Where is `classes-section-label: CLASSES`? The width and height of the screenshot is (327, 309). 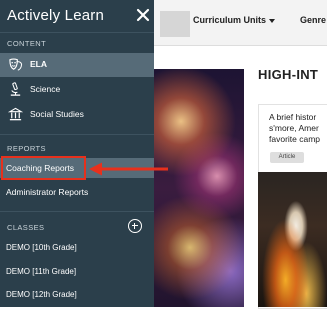
classes-section-label: CLASSES is located at coordinates (26, 227).